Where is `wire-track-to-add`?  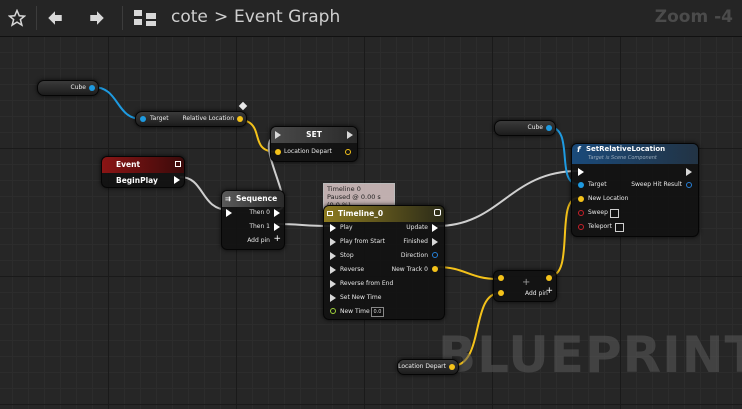 wire-track-to-add is located at coordinates (467, 273).